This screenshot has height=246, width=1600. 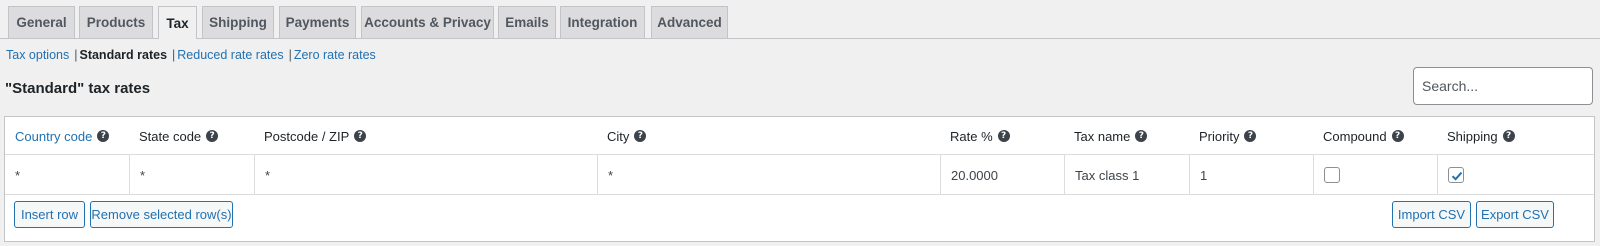 What do you see at coordinates (799, 194) in the screenshot?
I see `row-divider` at bounding box center [799, 194].